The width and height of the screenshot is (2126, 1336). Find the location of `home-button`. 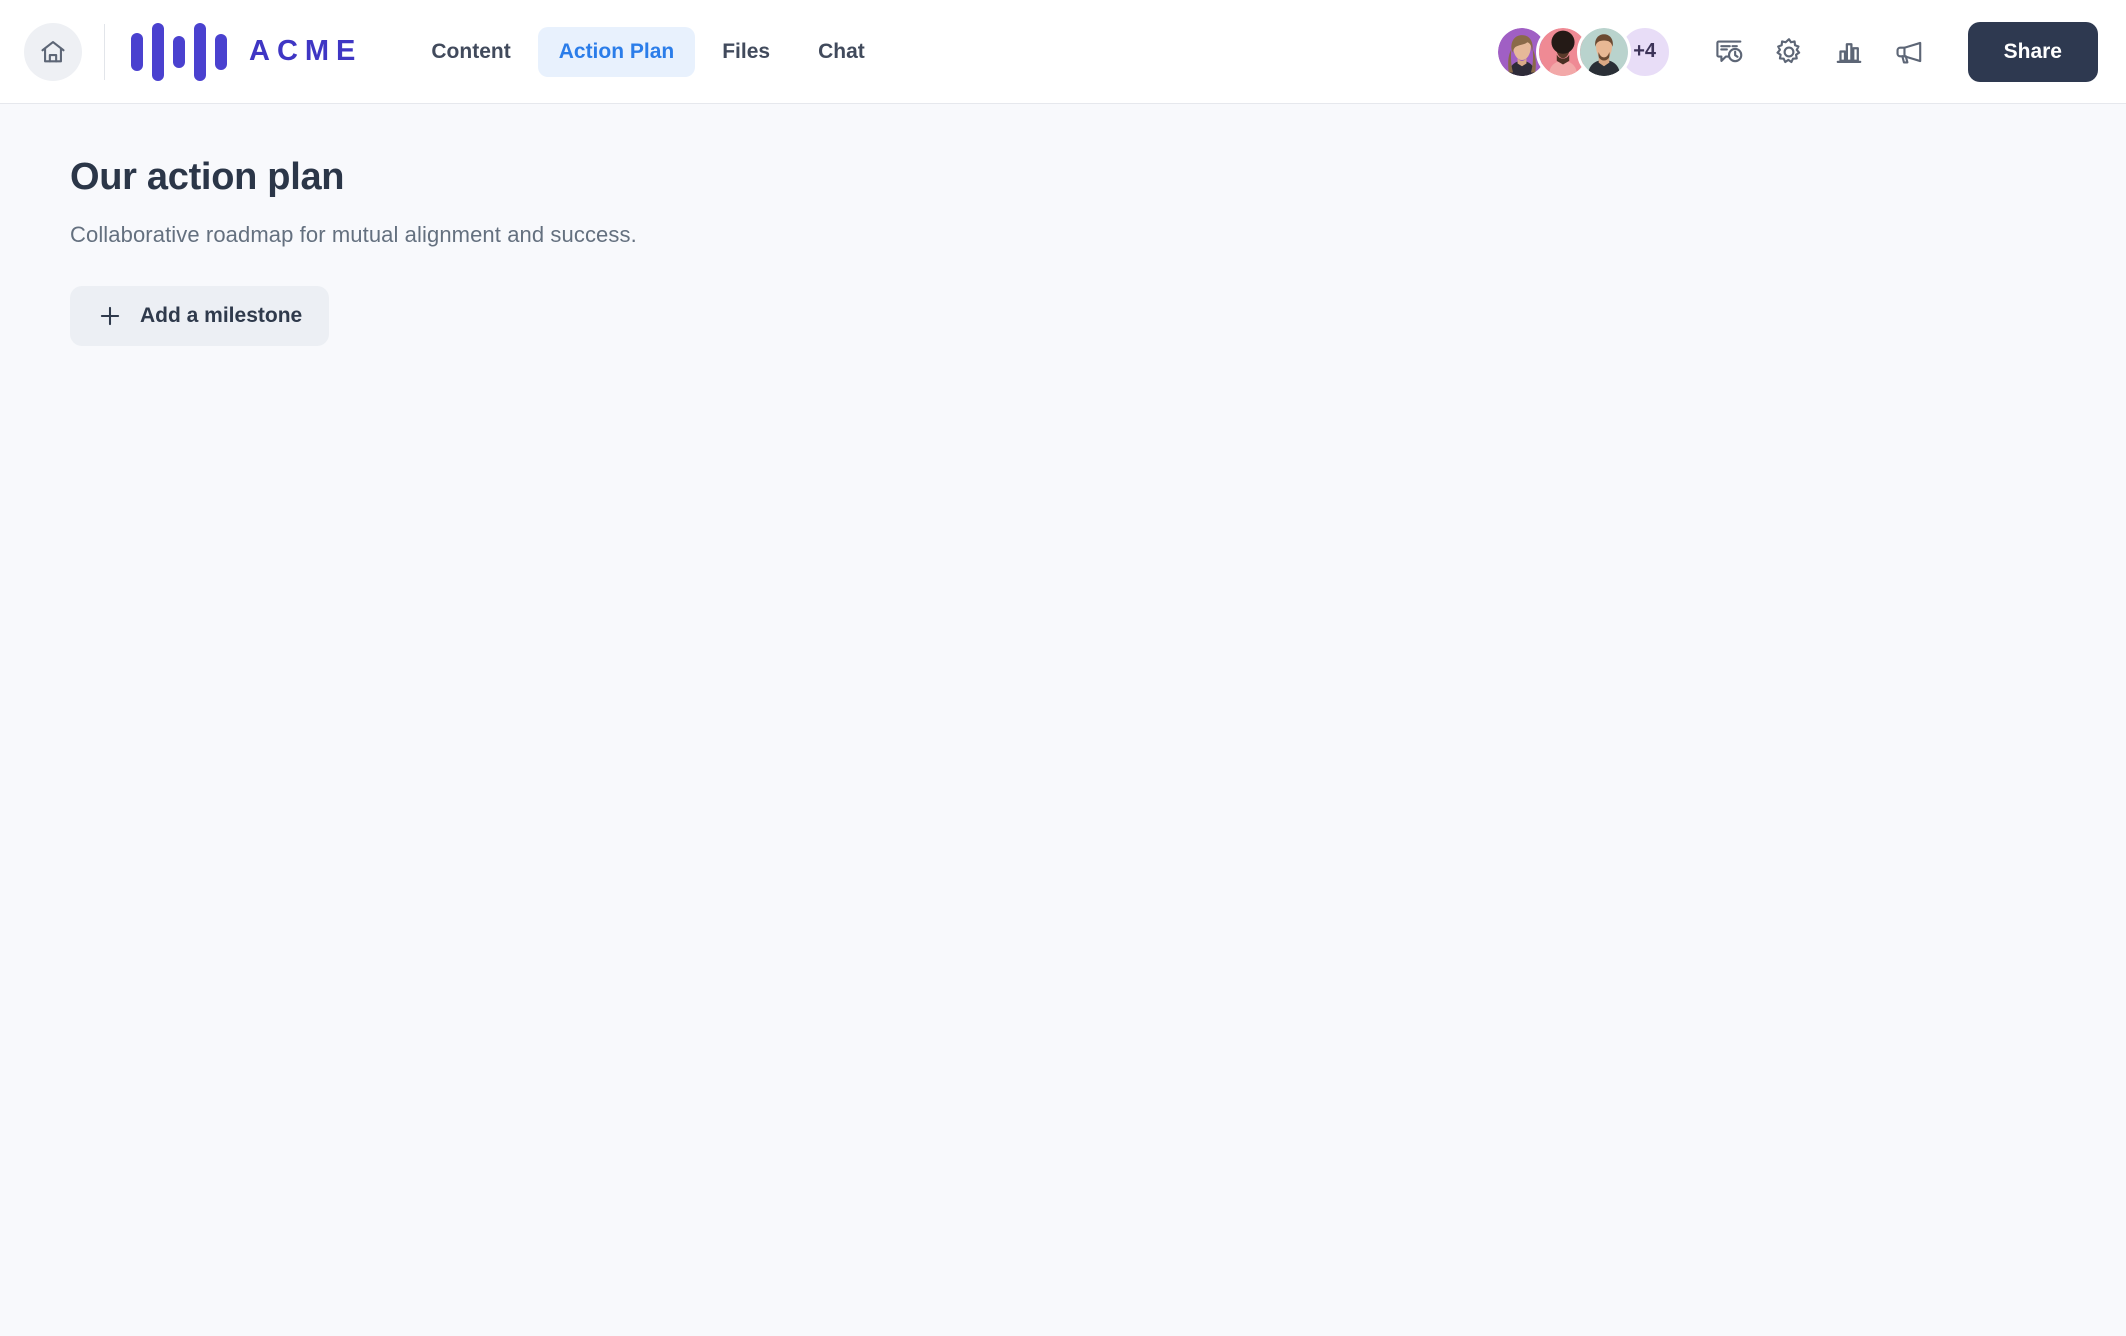

home-button is located at coordinates (53, 51).